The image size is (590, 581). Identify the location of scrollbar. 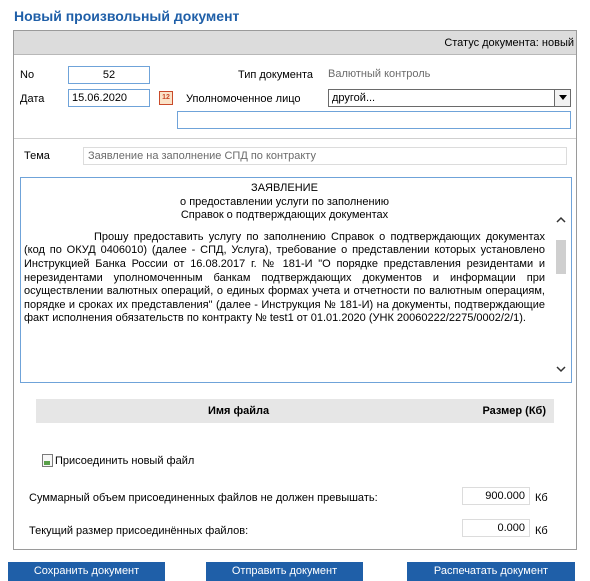
(561, 280).